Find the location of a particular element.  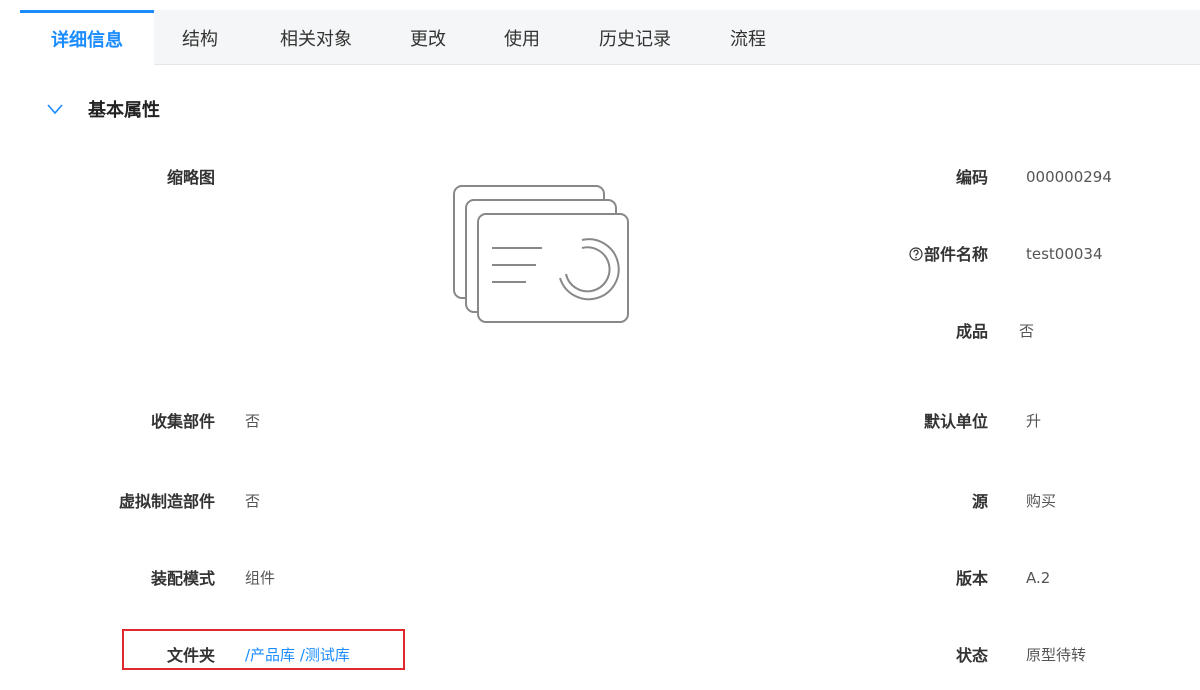

help-icon is located at coordinates (916, 254).